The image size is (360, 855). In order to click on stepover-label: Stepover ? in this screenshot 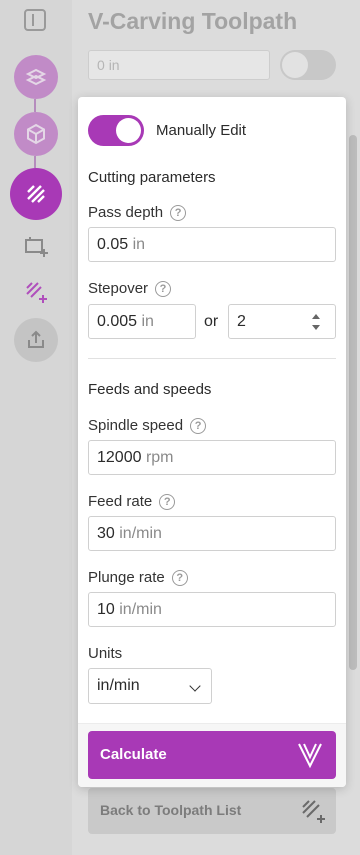, I will do `click(130, 288)`.